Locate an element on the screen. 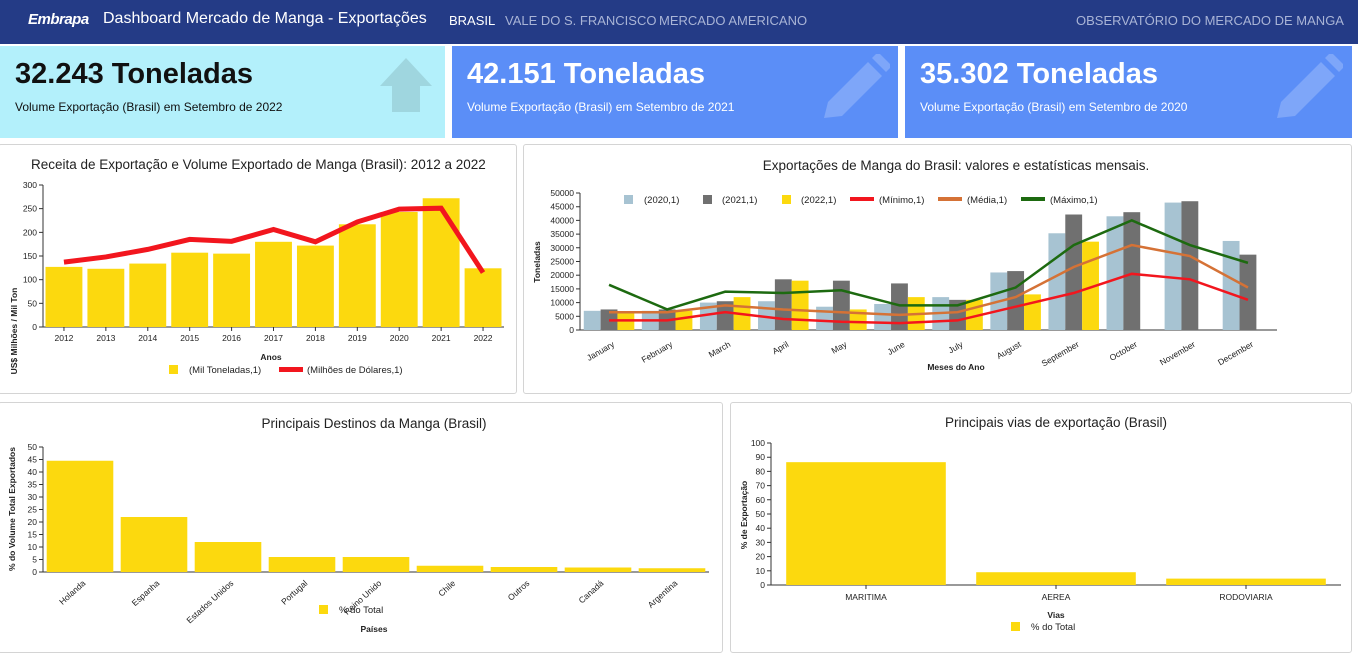 The width and height of the screenshot is (1358, 655). x-tick-label: Portugal is located at coordinates (294, 592).